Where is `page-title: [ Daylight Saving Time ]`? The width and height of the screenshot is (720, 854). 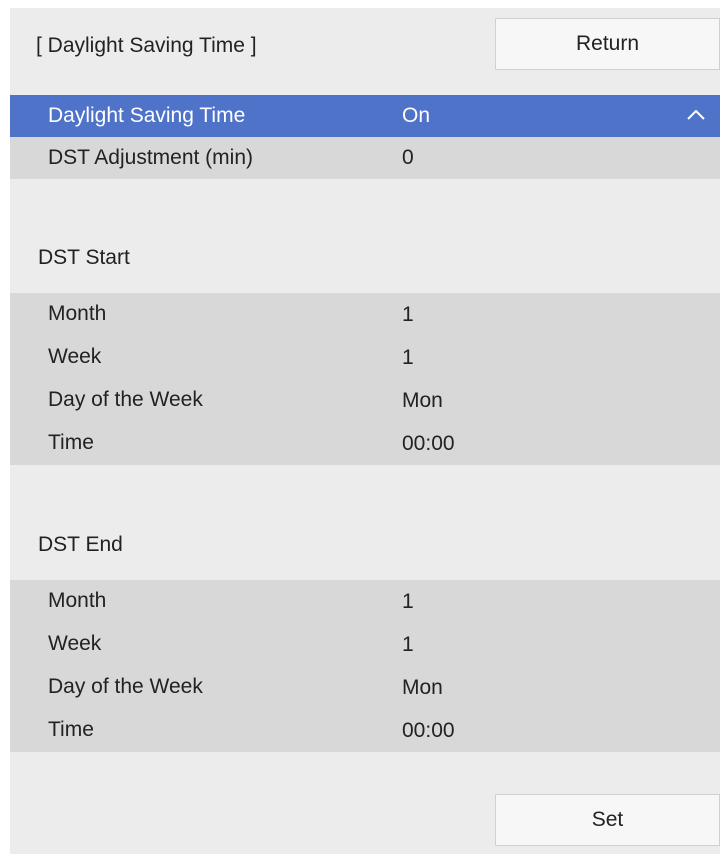
page-title: [ Daylight Saving Time ] is located at coordinates (146, 45).